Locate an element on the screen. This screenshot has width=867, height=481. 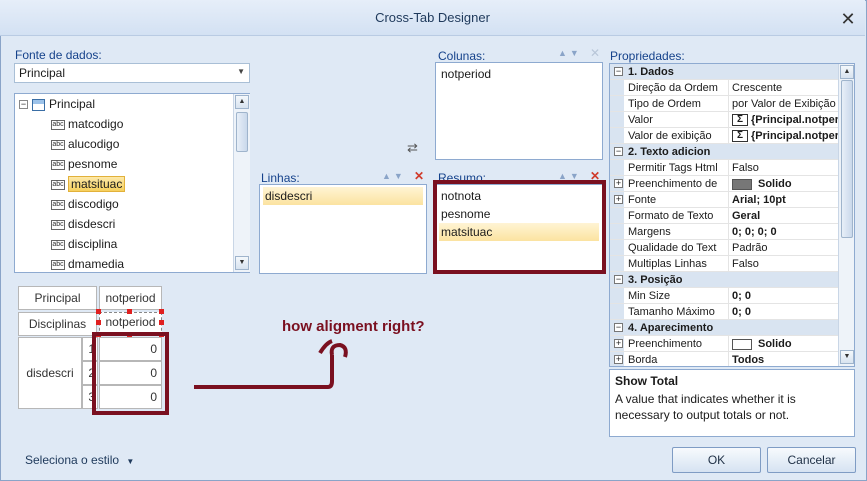
corner-principal: Principal is located at coordinates (57, 298).